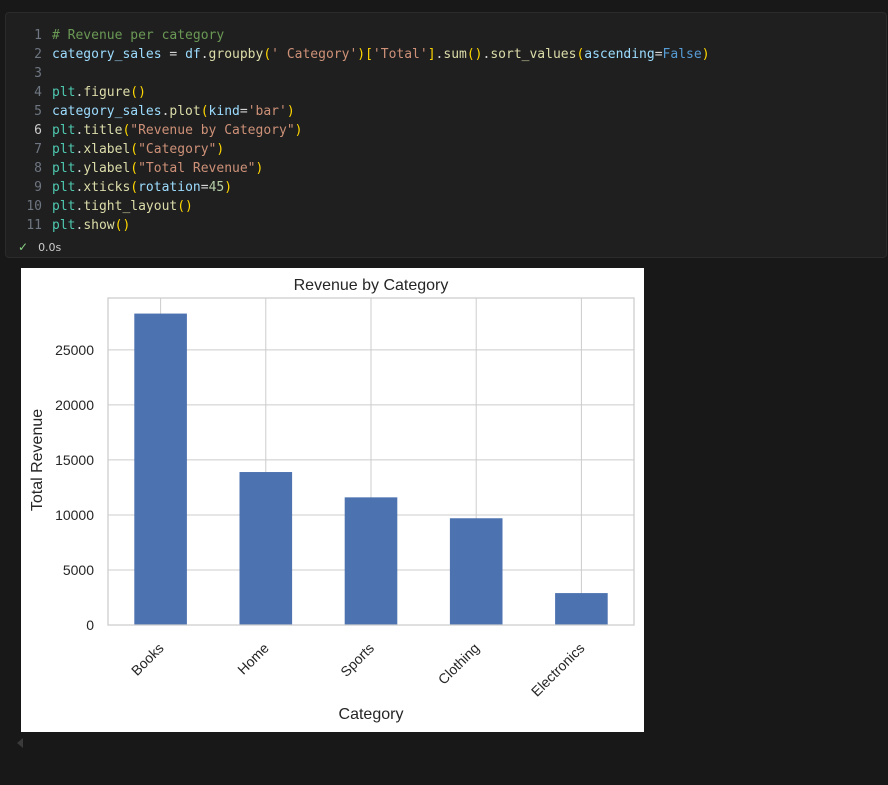 The width and height of the screenshot is (888, 785). What do you see at coordinates (358, 225) in the screenshot?
I see `code-line: 11 plt.show()` at bounding box center [358, 225].